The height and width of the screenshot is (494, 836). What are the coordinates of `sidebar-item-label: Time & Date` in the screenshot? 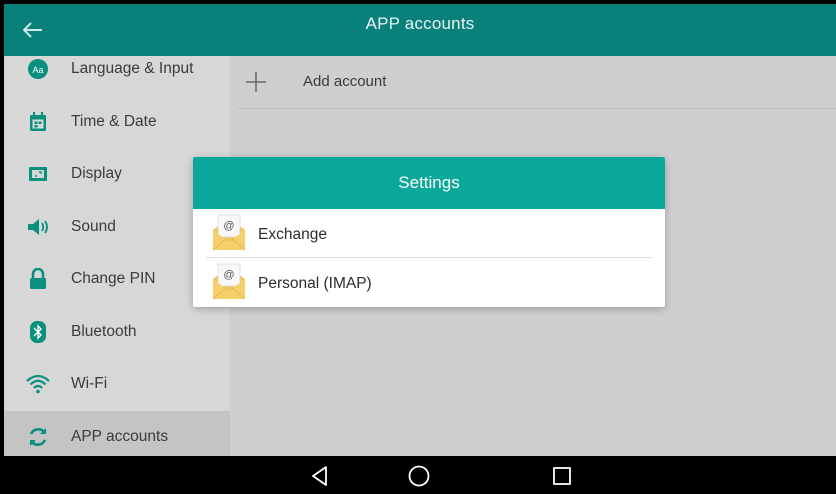 It's located at (114, 121).